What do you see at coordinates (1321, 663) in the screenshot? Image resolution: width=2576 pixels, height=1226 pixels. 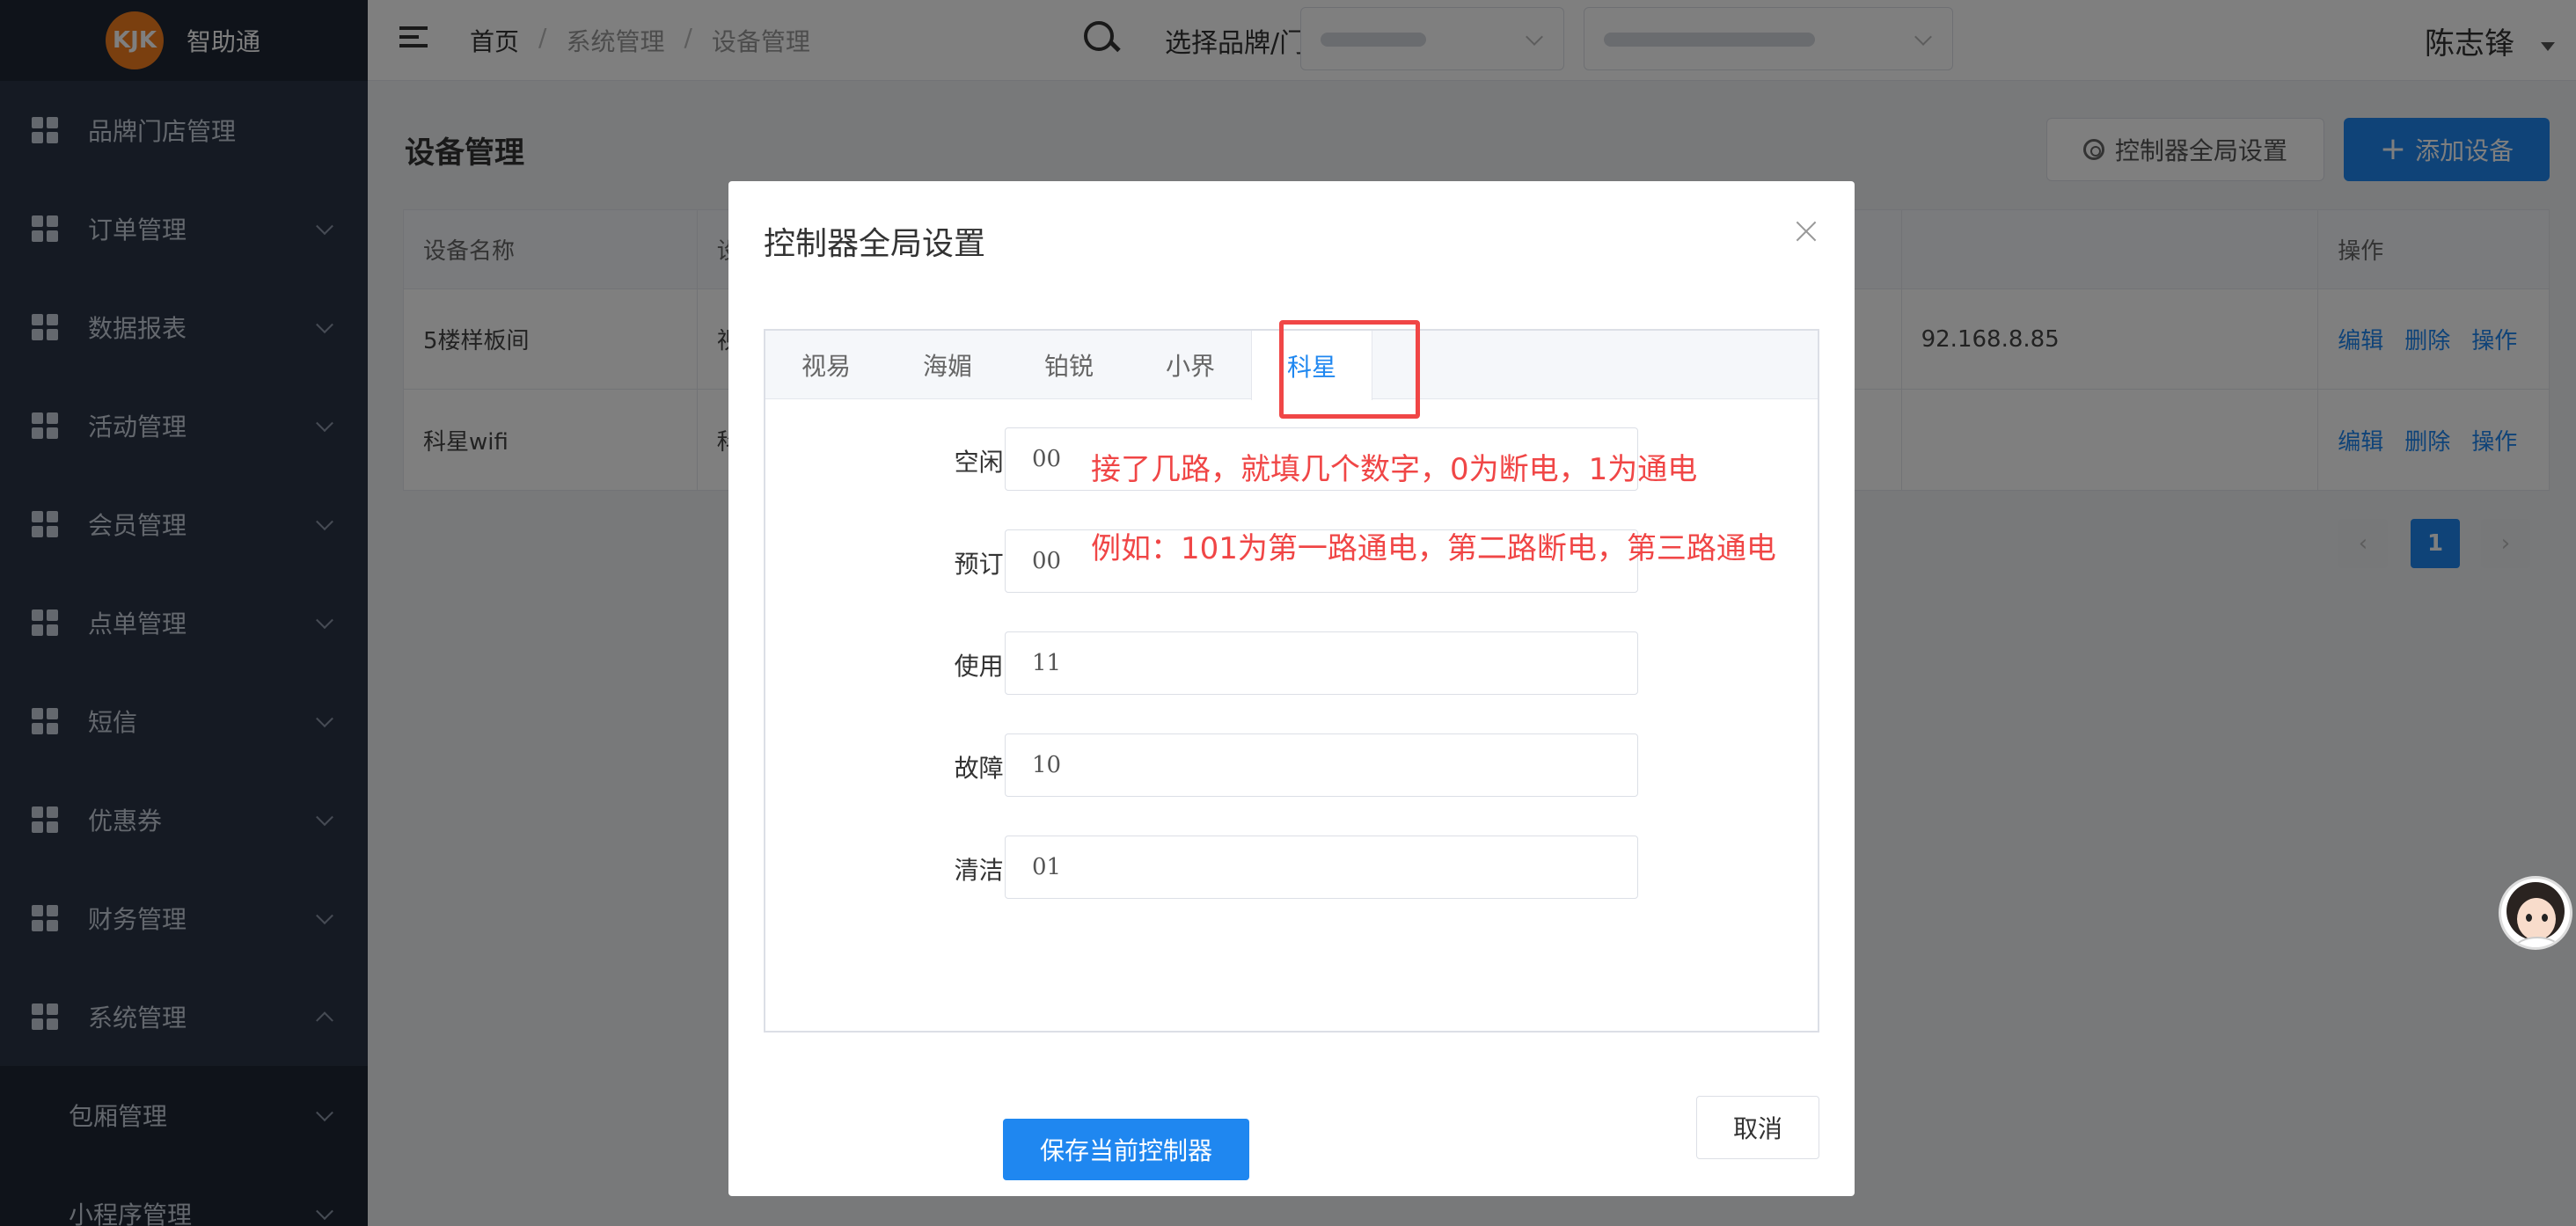 I see `in-use-input: 11` at bounding box center [1321, 663].